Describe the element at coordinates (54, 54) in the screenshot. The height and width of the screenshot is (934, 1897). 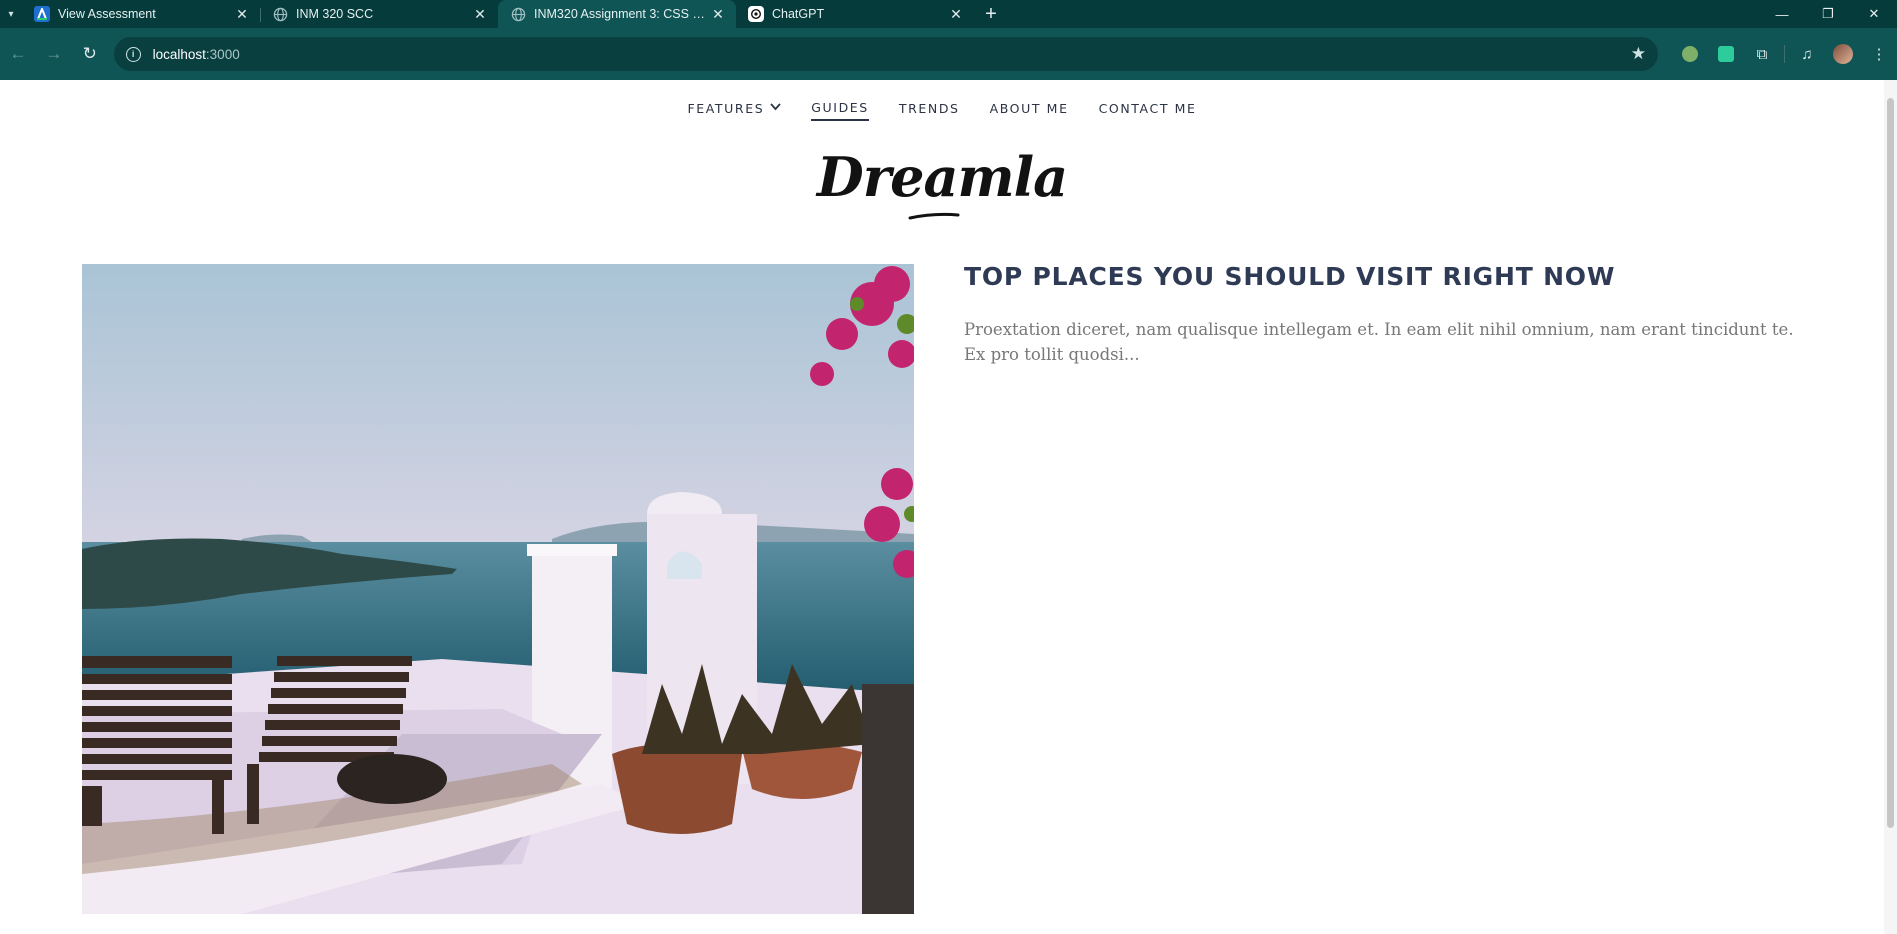
I see `forward-arrow-icon: →` at that location.